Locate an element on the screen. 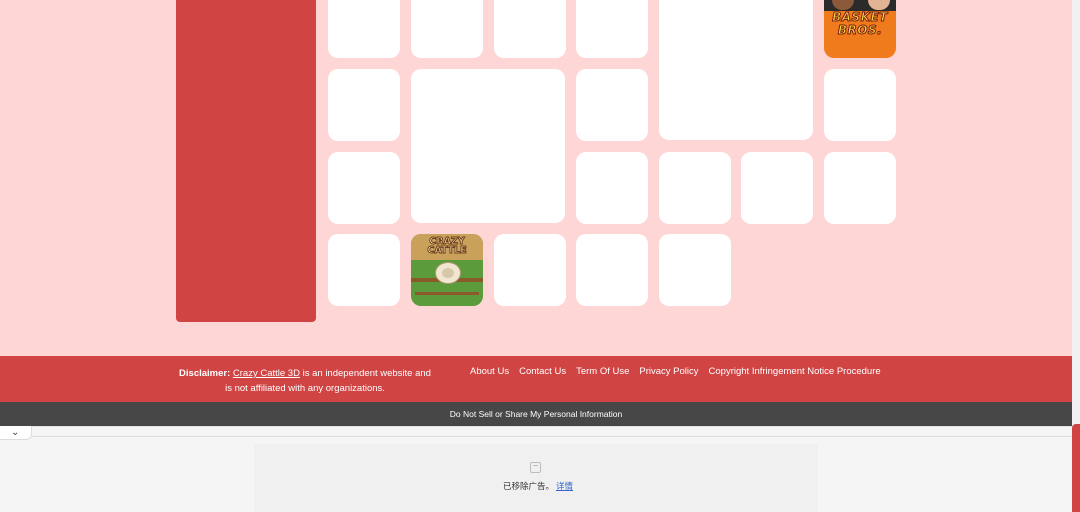  ad-collapse-toggle: ⌄ is located at coordinates (16, 433).